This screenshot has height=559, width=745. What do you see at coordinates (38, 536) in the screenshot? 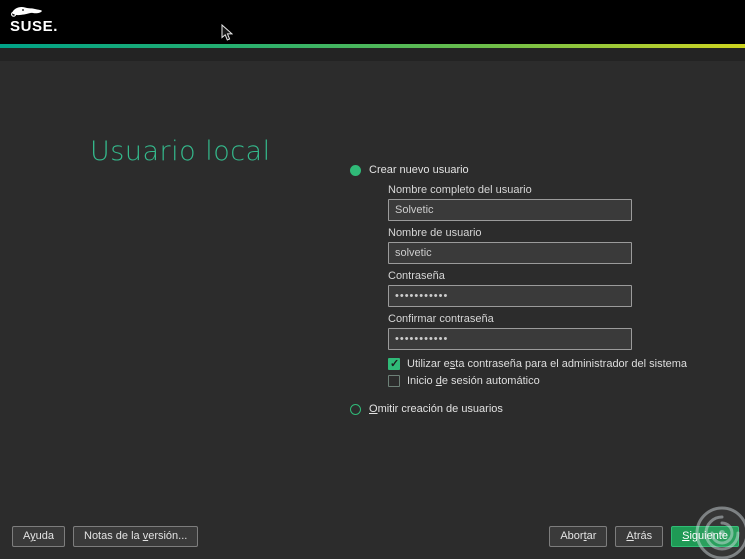
I see `help-button: Ayuda` at bounding box center [38, 536].